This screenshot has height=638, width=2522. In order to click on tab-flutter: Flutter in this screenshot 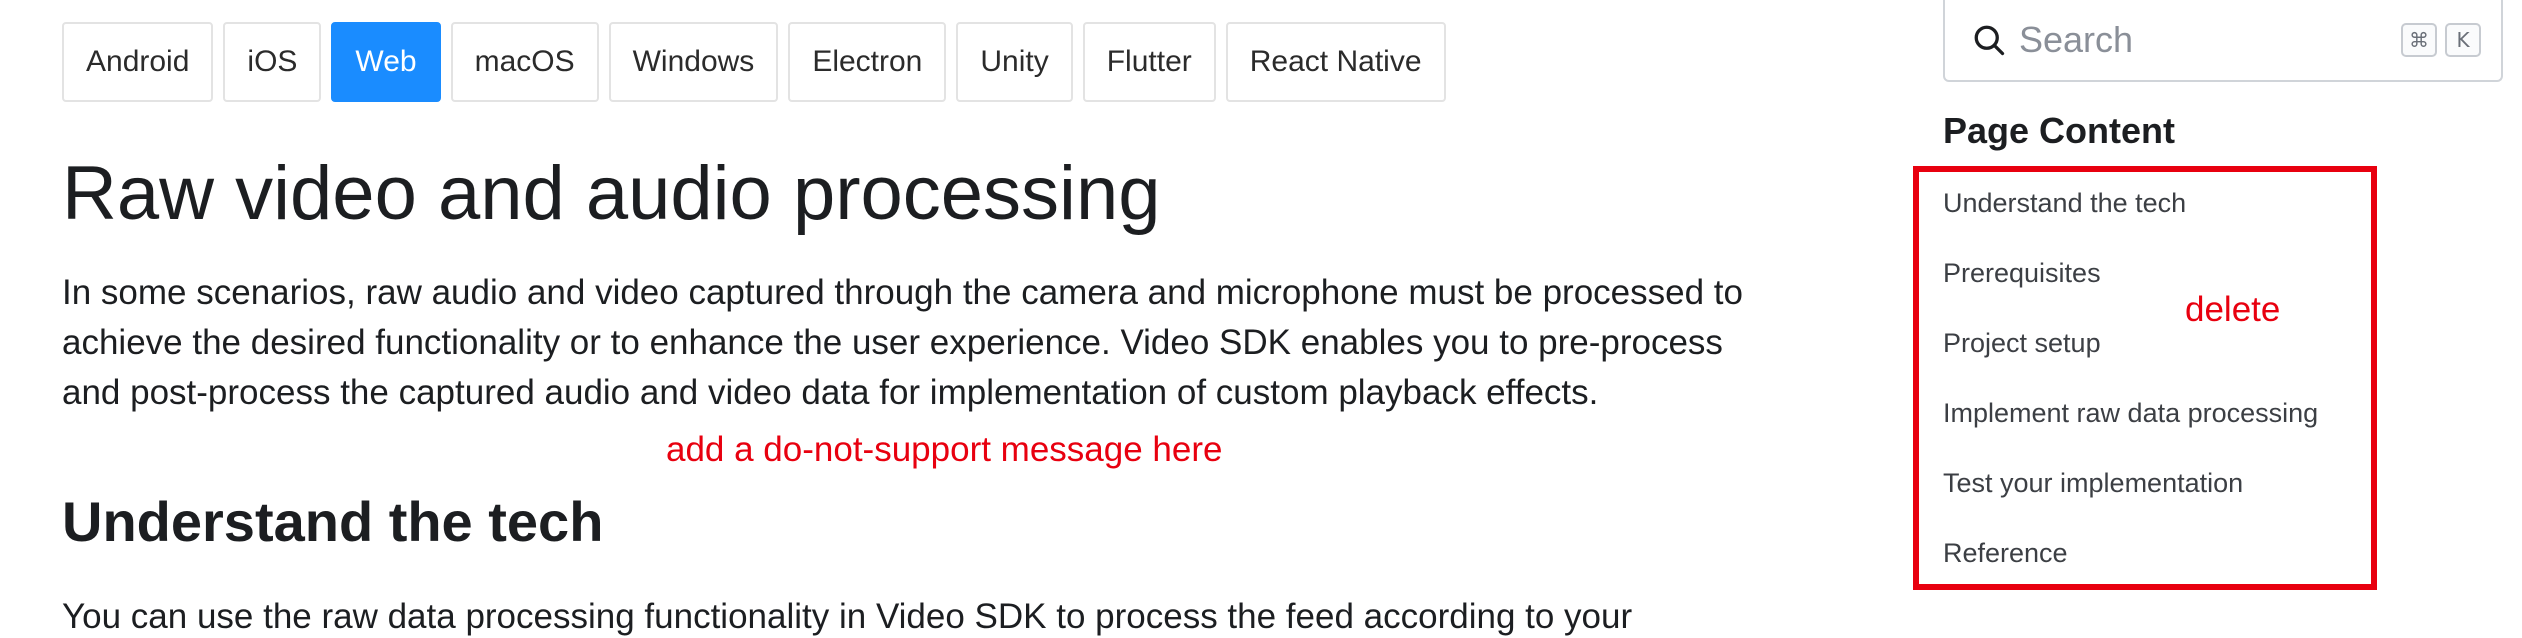, I will do `click(1149, 62)`.